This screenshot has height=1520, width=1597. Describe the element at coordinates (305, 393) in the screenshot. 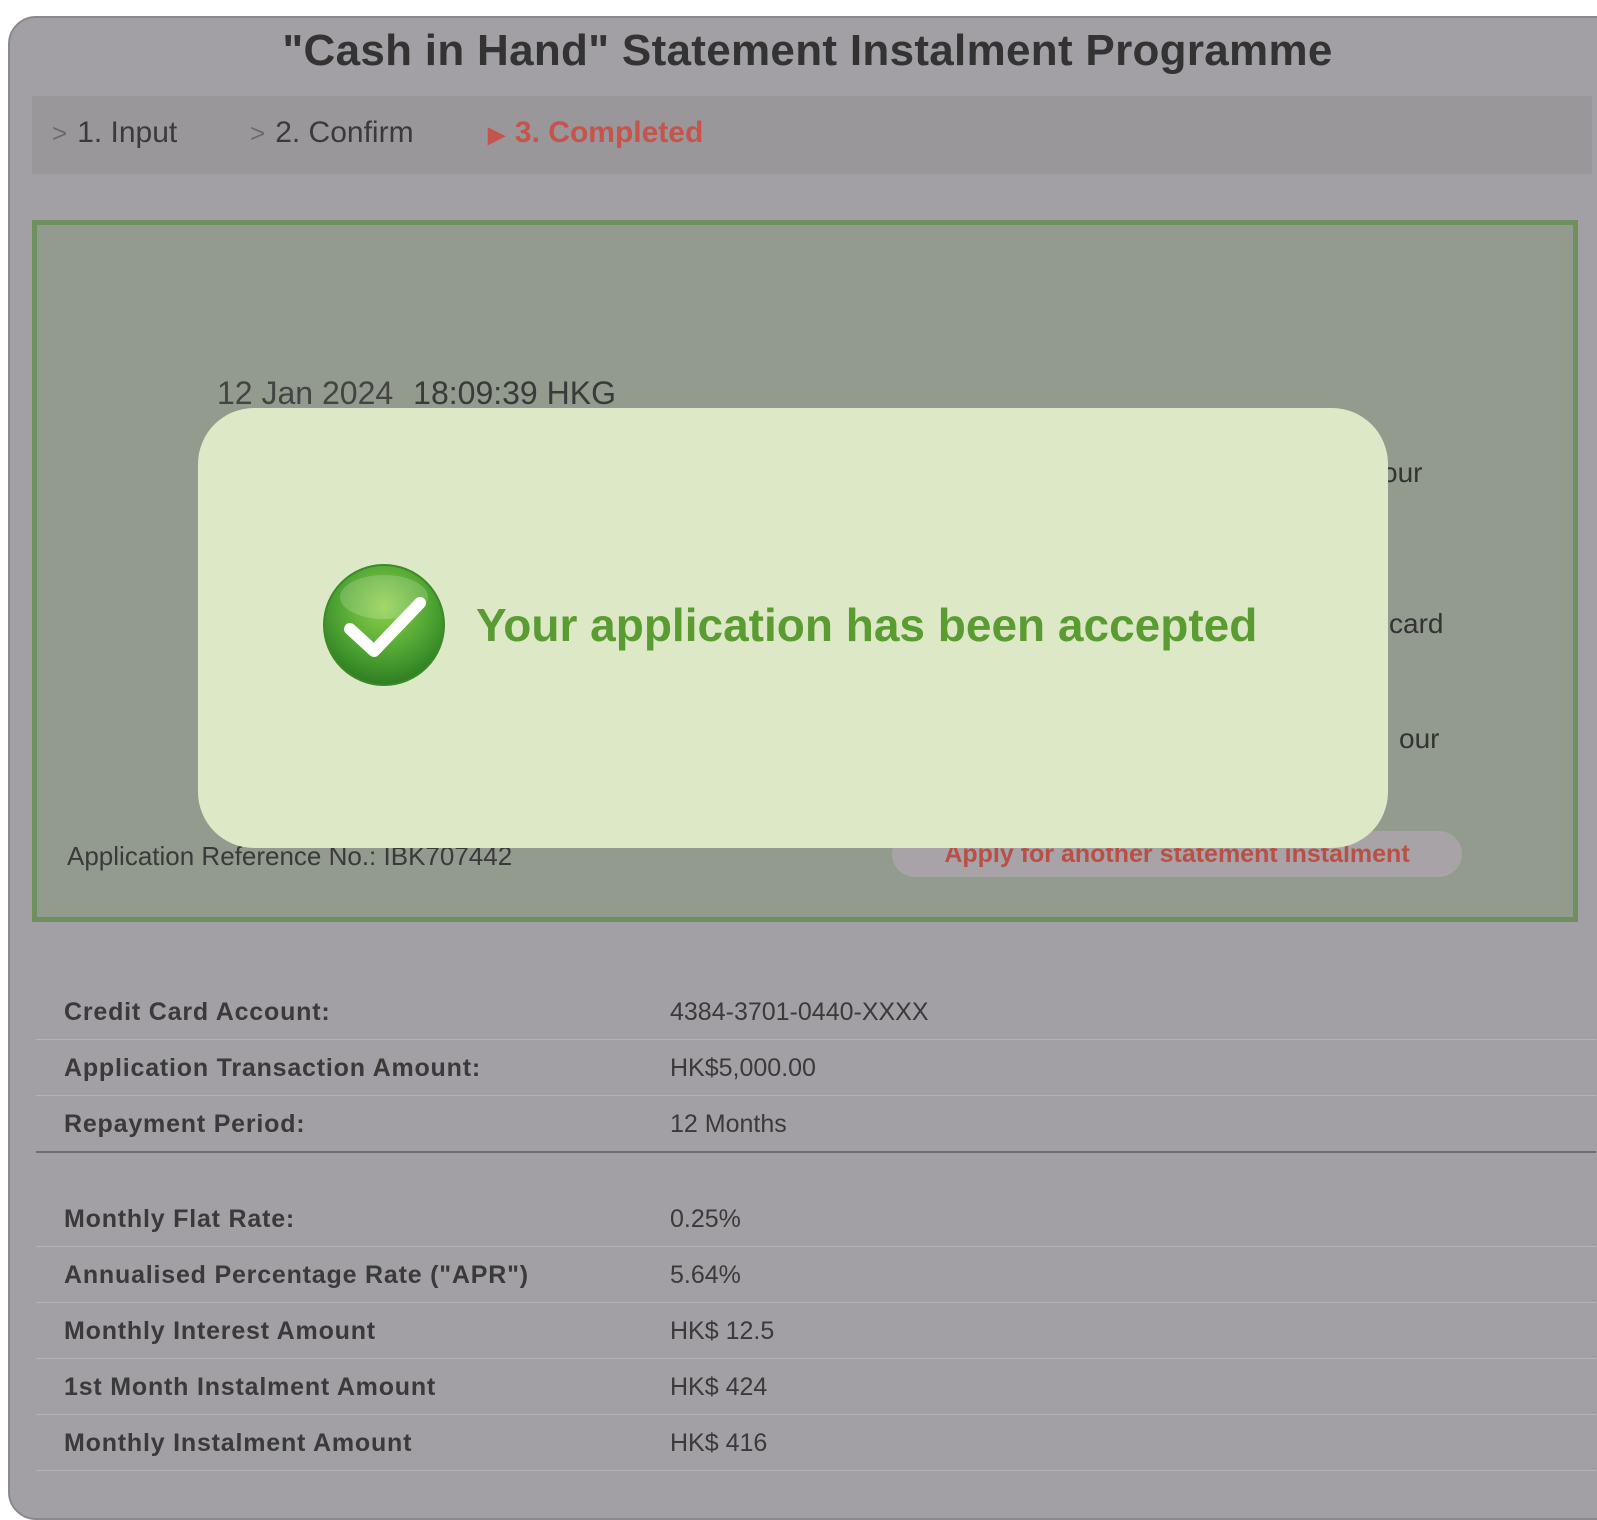

I see `timestamp-date: 12 Jan 2024` at that location.